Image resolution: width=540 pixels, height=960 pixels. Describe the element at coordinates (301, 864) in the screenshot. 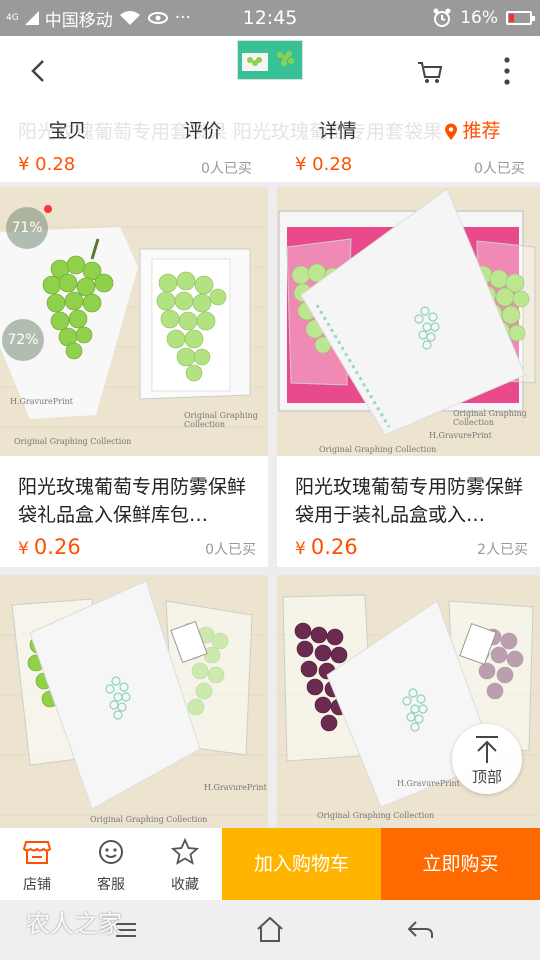

I see `add-to-cart-button: 加入购物车` at that location.